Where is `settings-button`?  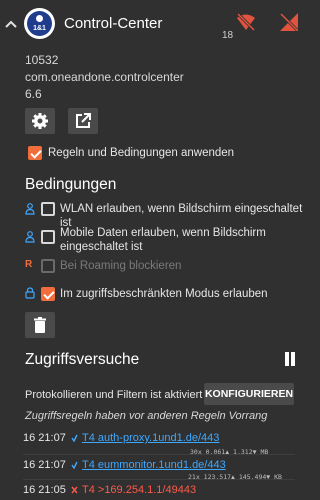
settings-button is located at coordinates (40, 121).